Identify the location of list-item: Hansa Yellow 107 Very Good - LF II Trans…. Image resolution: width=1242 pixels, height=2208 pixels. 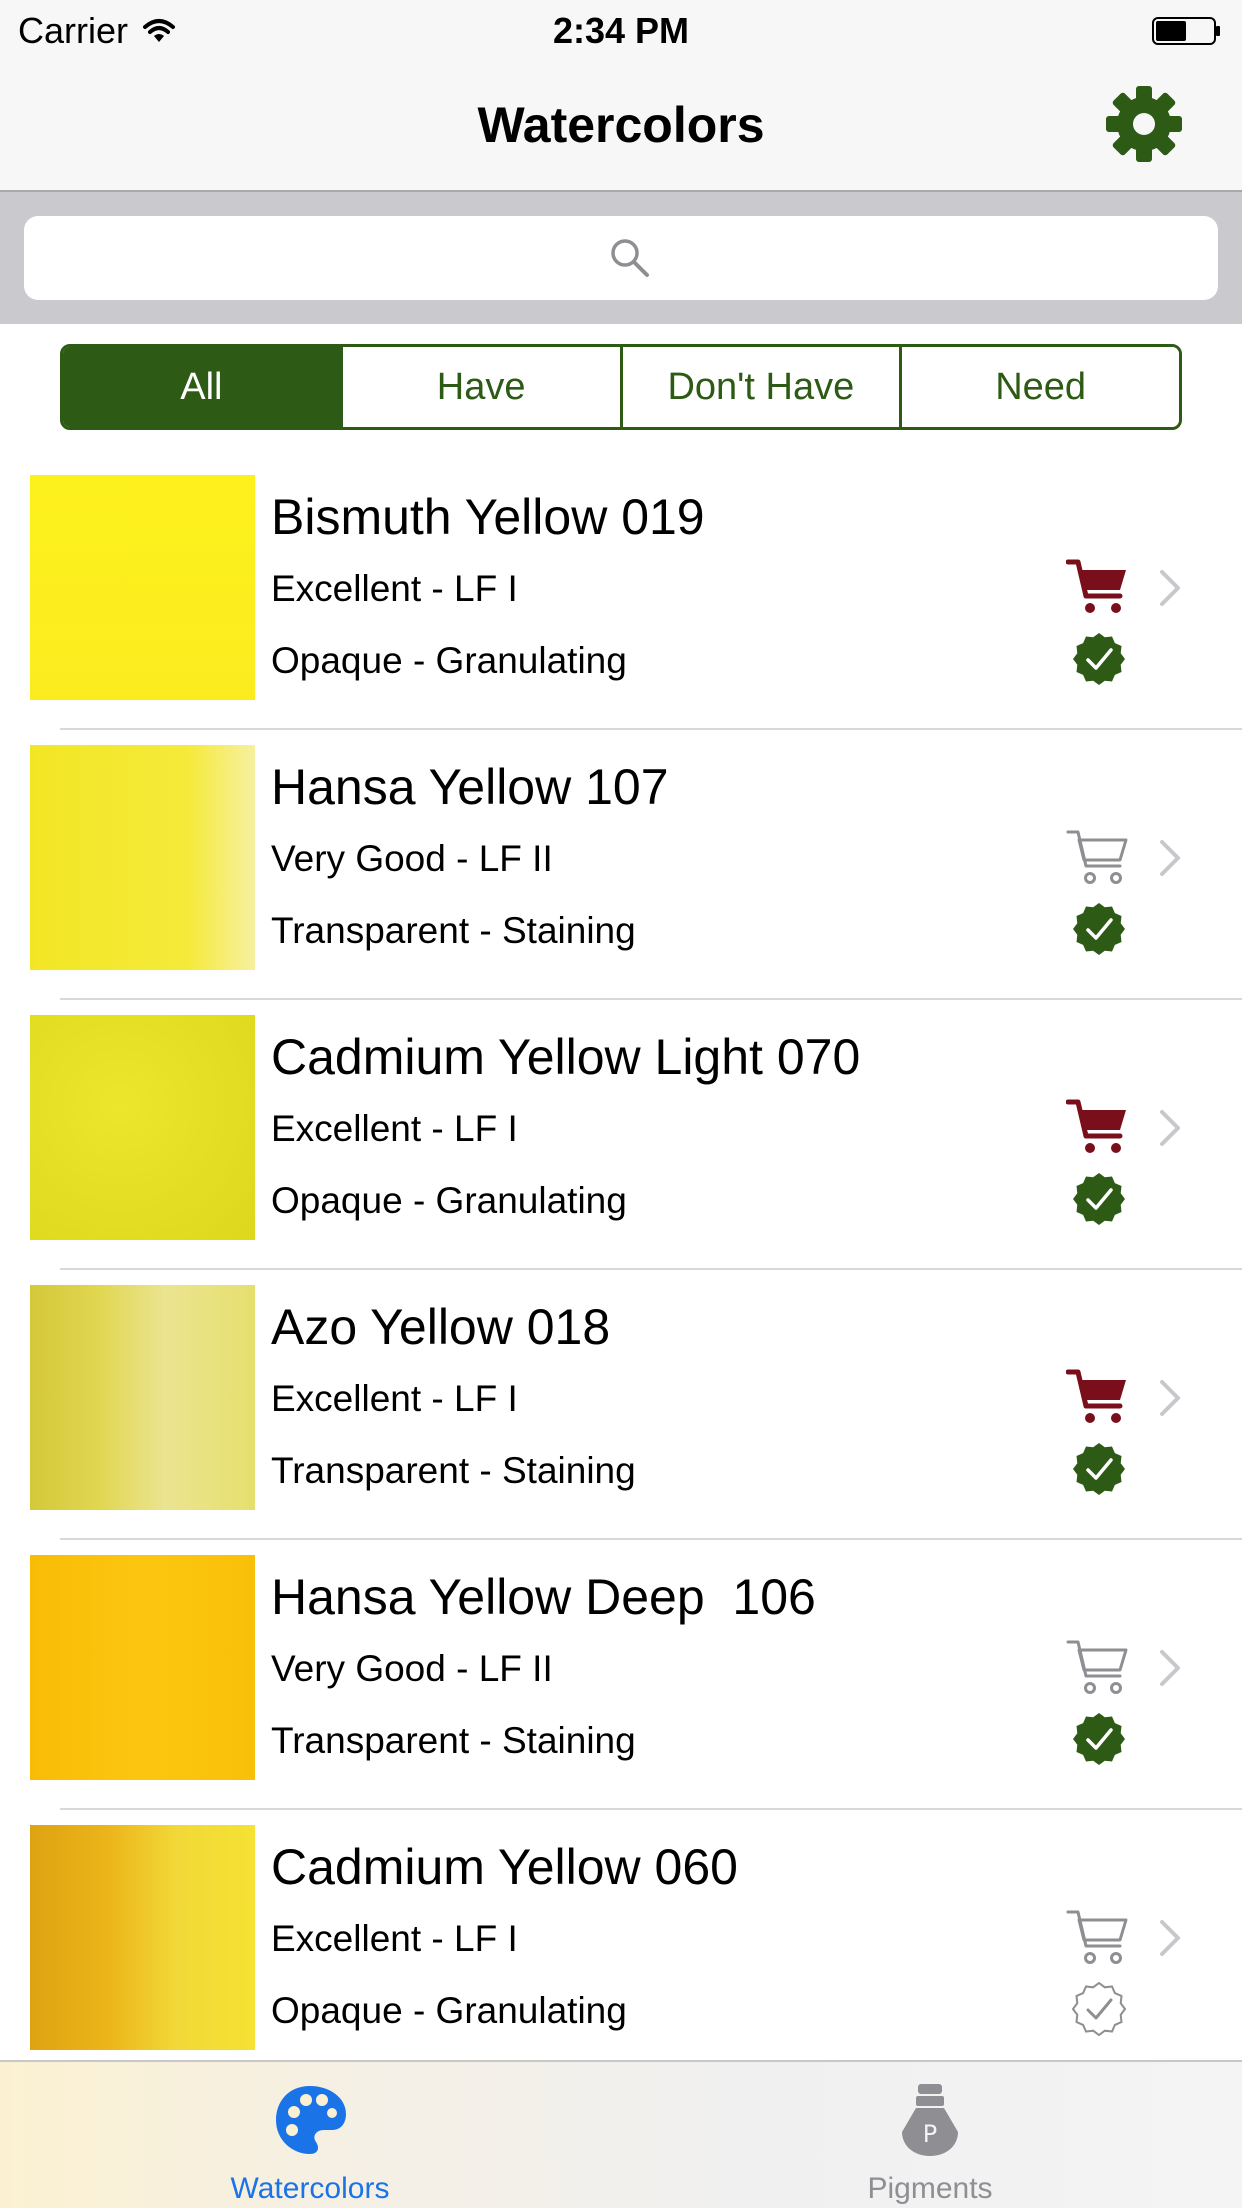
(621, 865).